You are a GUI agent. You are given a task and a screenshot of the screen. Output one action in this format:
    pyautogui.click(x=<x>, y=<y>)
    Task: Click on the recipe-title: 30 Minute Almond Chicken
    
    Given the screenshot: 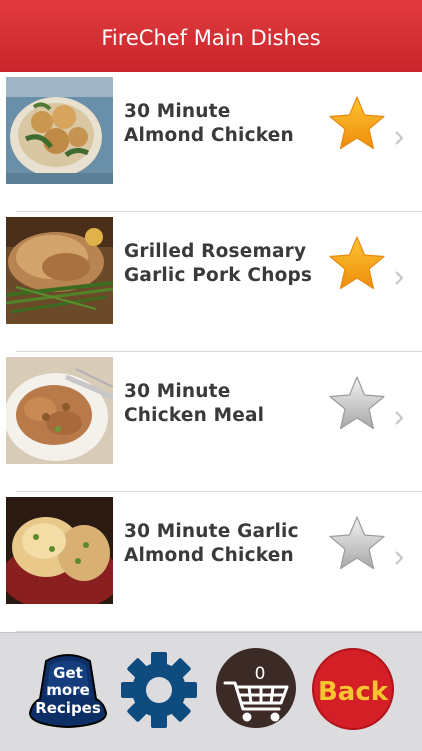 What is the action you would take?
    pyautogui.click(x=209, y=123)
    